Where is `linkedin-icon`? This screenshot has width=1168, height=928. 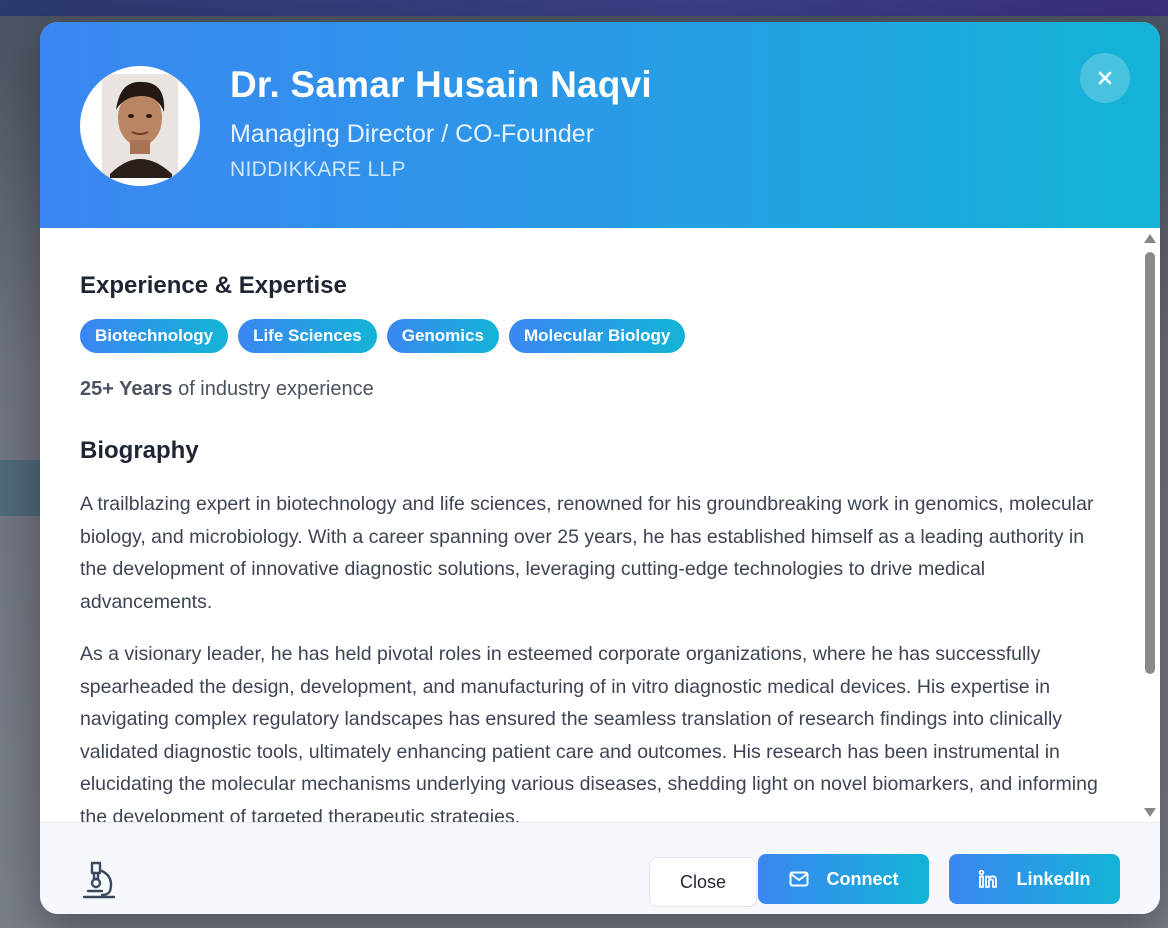 linkedin-icon is located at coordinates (988, 878).